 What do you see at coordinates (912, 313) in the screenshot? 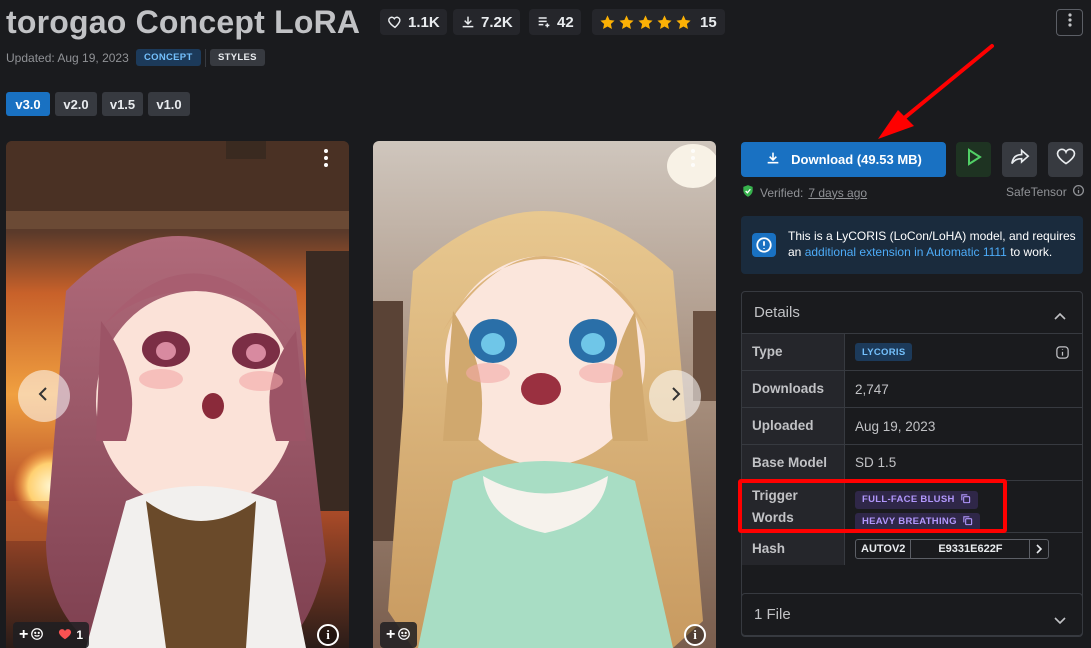
I see `details-header: Details` at bounding box center [912, 313].